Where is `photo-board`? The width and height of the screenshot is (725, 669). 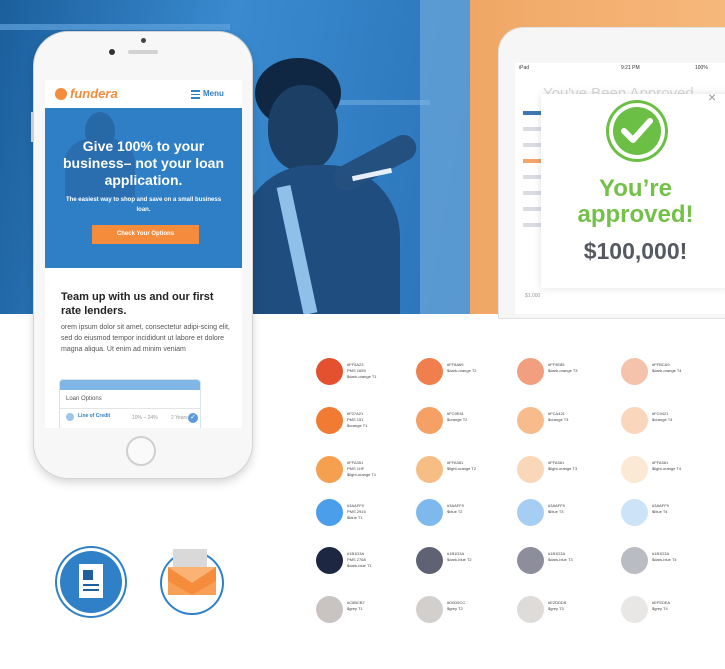 photo-board is located at coordinates (445, 157).